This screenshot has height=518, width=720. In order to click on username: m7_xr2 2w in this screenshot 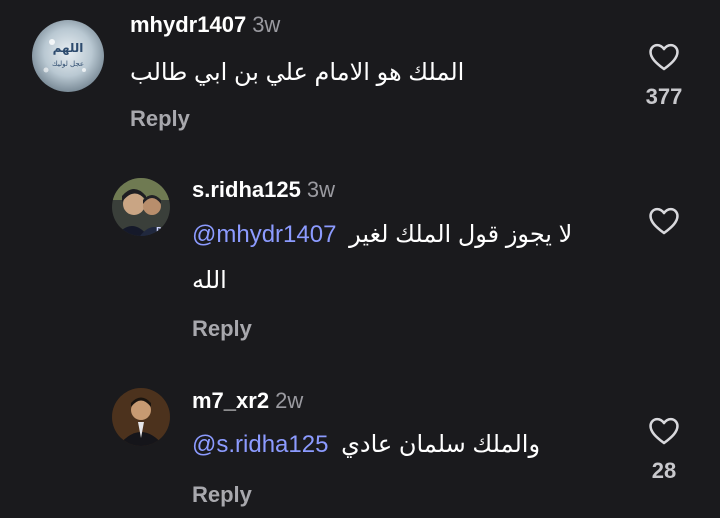, I will do `click(247, 401)`.